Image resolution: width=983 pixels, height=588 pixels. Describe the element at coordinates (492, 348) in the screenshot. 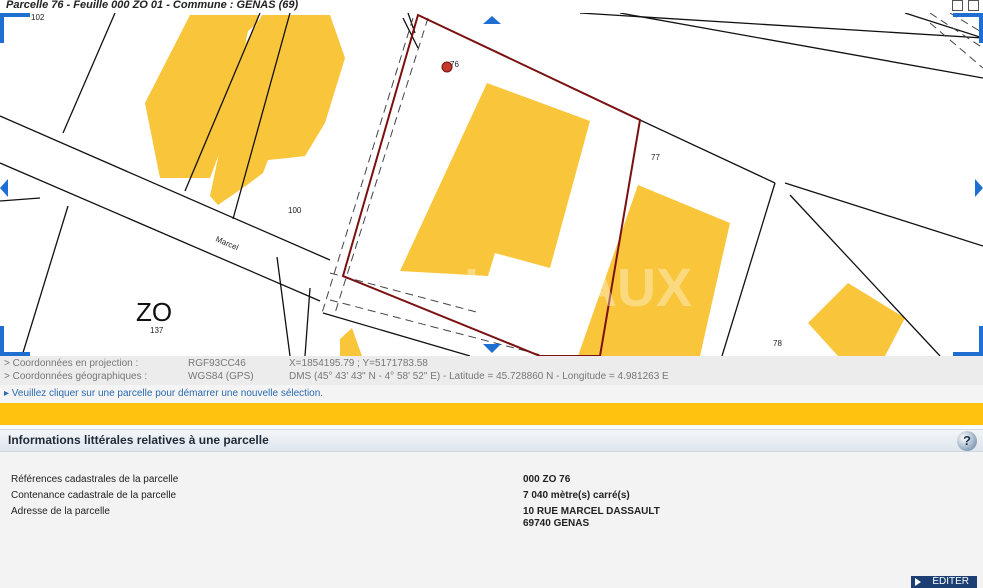

I see `pan-down-arrow-icon` at that location.